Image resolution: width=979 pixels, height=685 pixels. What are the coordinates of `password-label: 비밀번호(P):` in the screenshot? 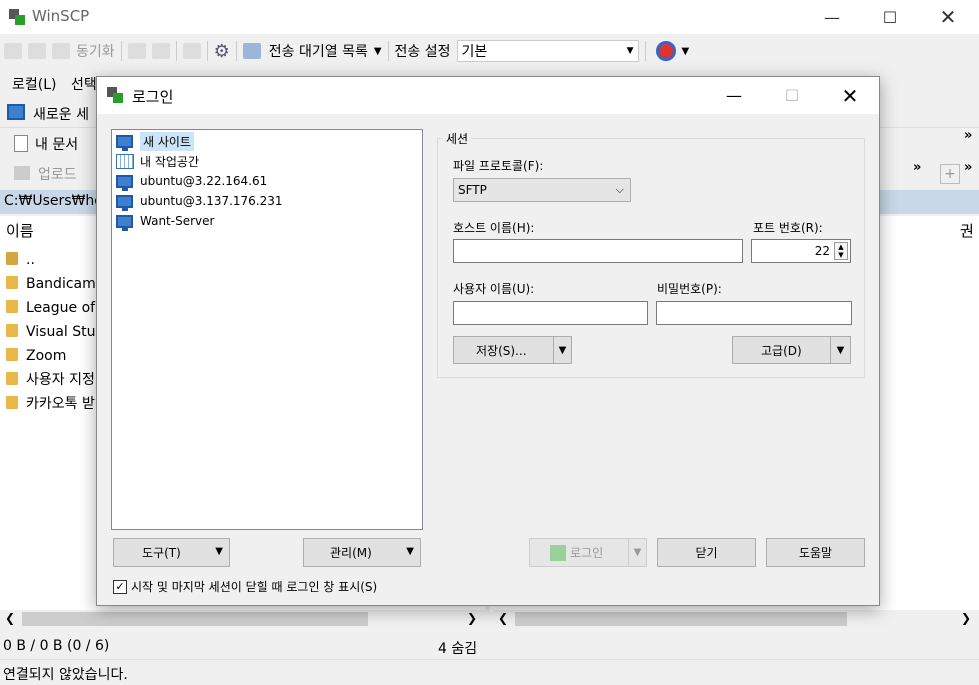 It's located at (689, 289).